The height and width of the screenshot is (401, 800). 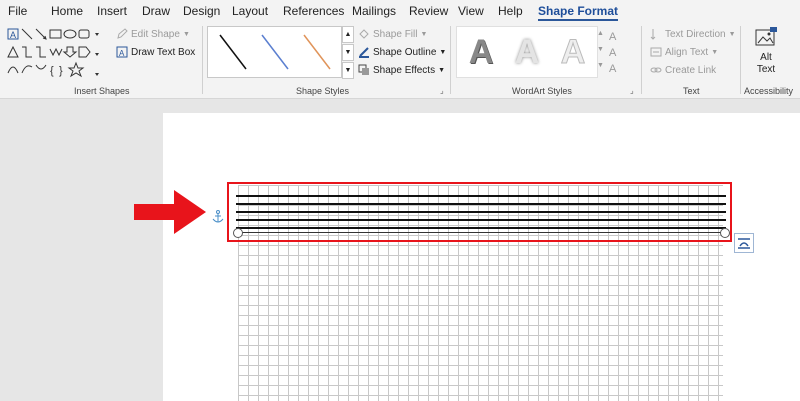 I want to click on text-direction-label: Text Direction, so click(x=695, y=34).